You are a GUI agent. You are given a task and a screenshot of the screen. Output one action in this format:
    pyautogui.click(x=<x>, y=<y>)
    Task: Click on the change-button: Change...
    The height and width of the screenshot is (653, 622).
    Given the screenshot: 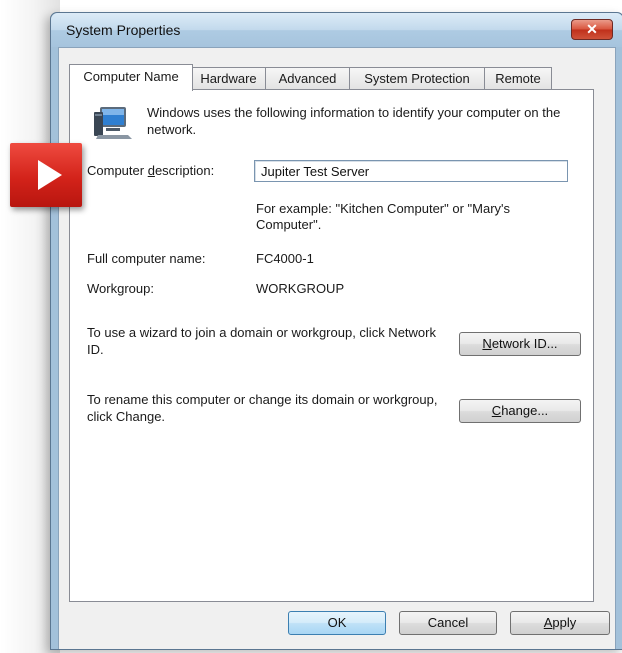 What is the action you would take?
    pyautogui.click(x=520, y=411)
    